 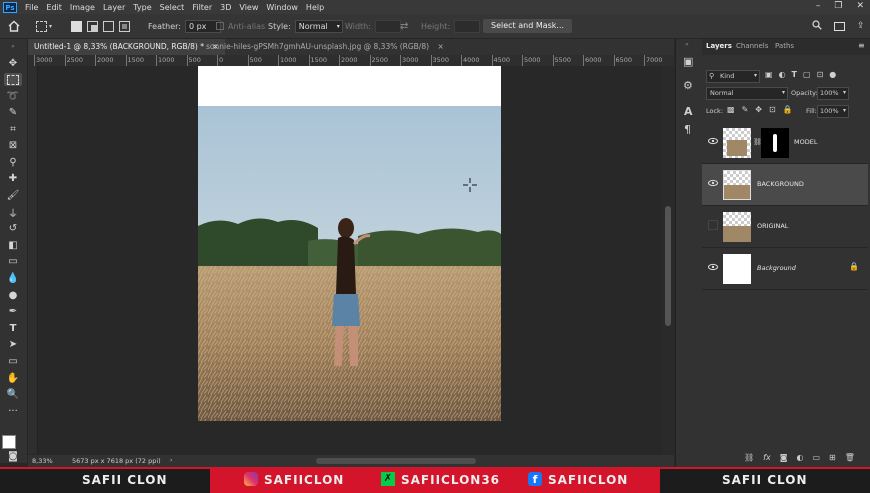 I want to click on history-panel-icon: ▣, so click(x=688, y=61).